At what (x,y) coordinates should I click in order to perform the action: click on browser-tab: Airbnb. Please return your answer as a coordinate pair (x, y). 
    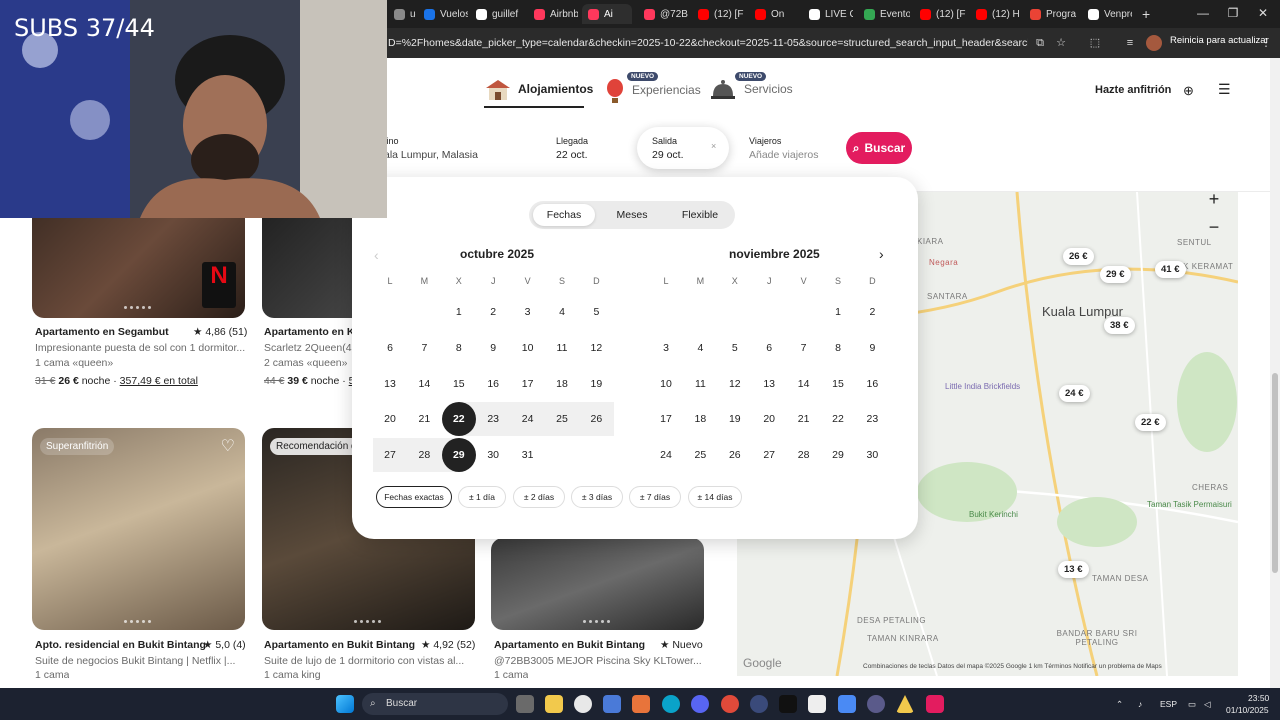
    Looking at the image, I should click on (553, 14).